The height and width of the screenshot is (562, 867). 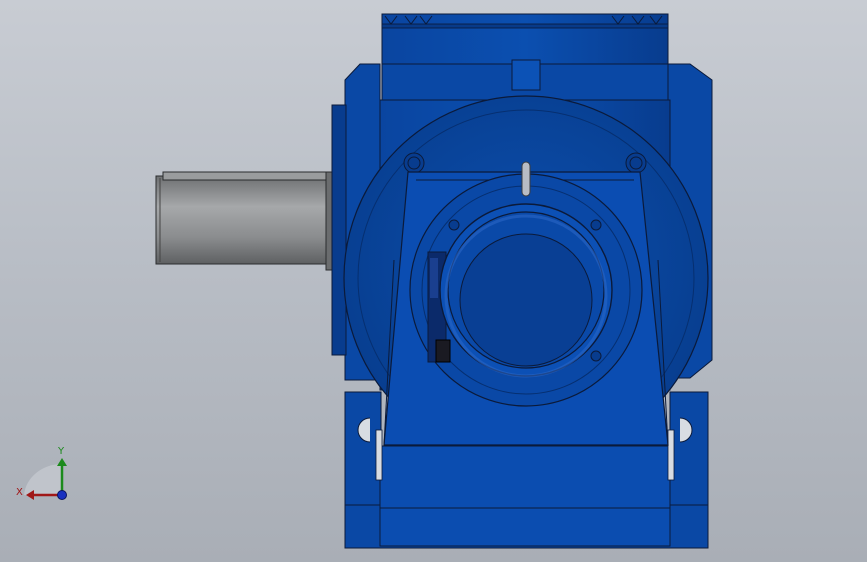 What do you see at coordinates (62, 495) in the screenshot?
I see `z-axis-dot` at bounding box center [62, 495].